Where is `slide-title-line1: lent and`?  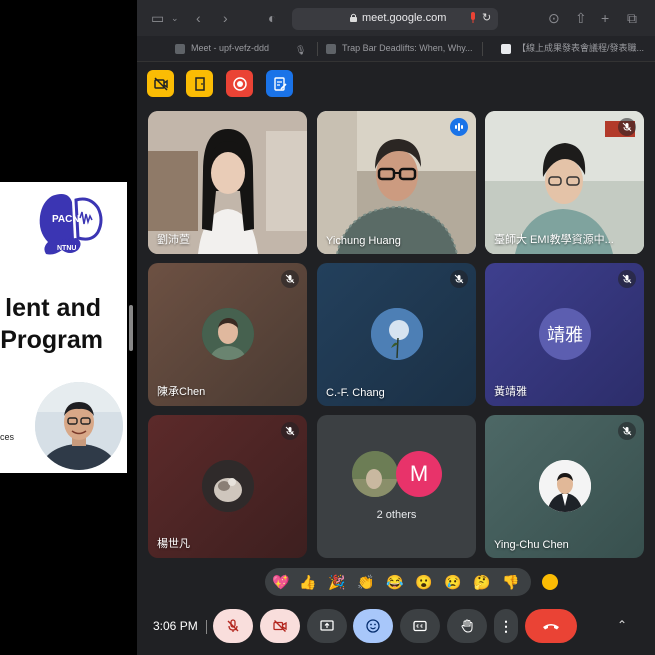
slide-title-line1: lent and is located at coordinates (53, 308).